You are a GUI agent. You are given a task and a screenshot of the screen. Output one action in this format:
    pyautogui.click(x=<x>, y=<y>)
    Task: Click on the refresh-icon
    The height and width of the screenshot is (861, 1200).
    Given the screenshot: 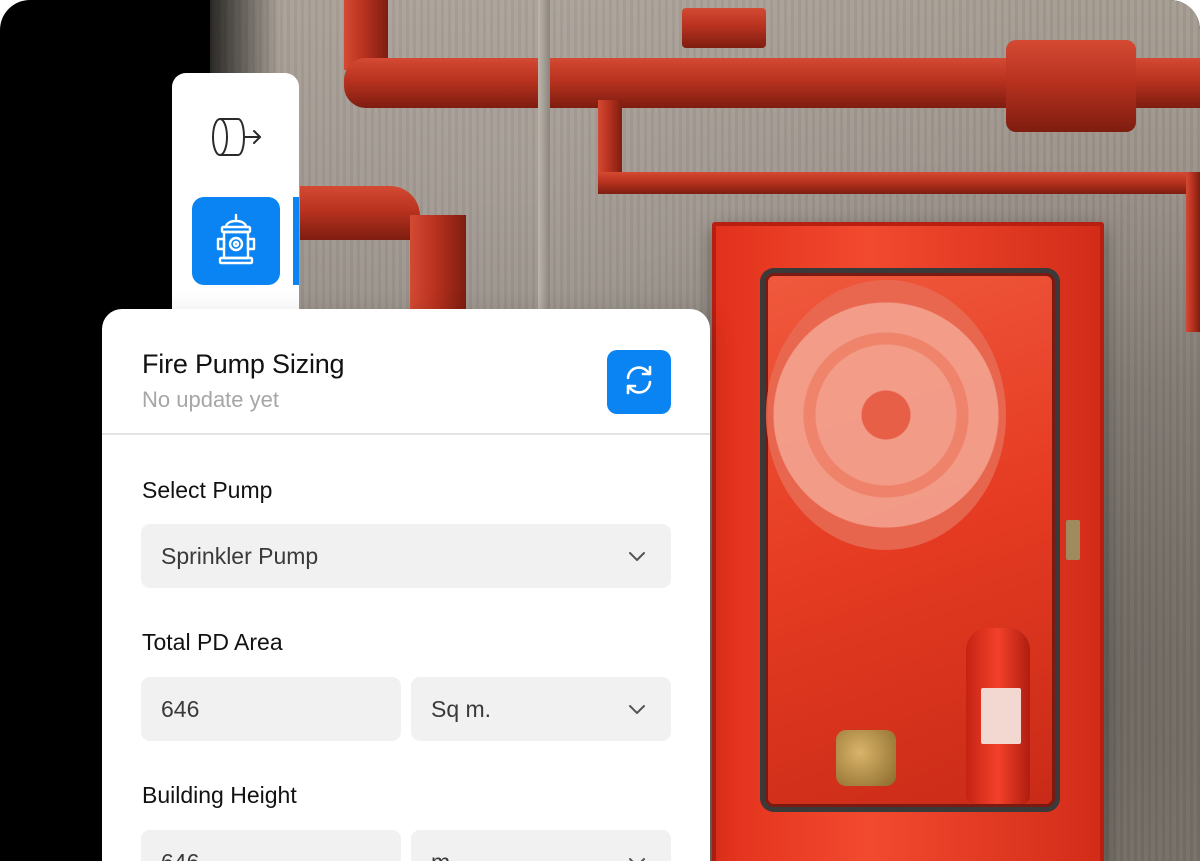 What is the action you would take?
    pyautogui.click(x=639, y=382)
    